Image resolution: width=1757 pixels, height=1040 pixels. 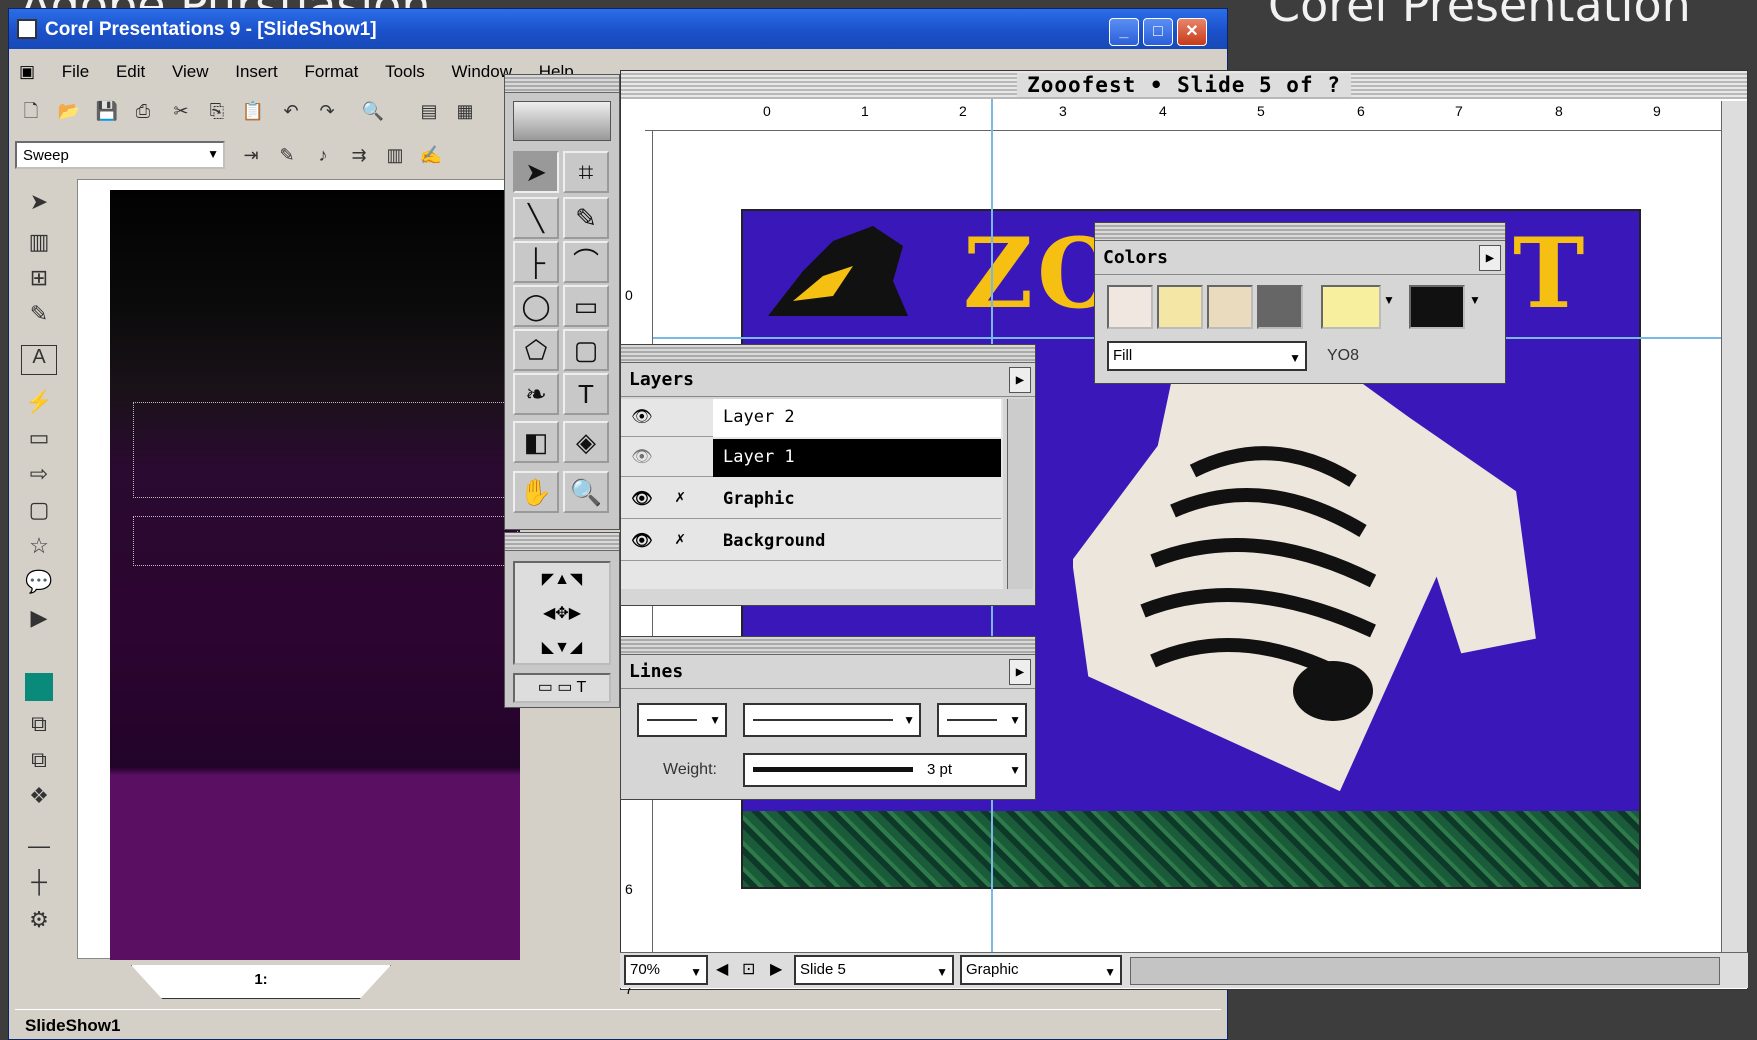 I want to click on layer-select: Graphic ▼, so click(x=1041, y=970).